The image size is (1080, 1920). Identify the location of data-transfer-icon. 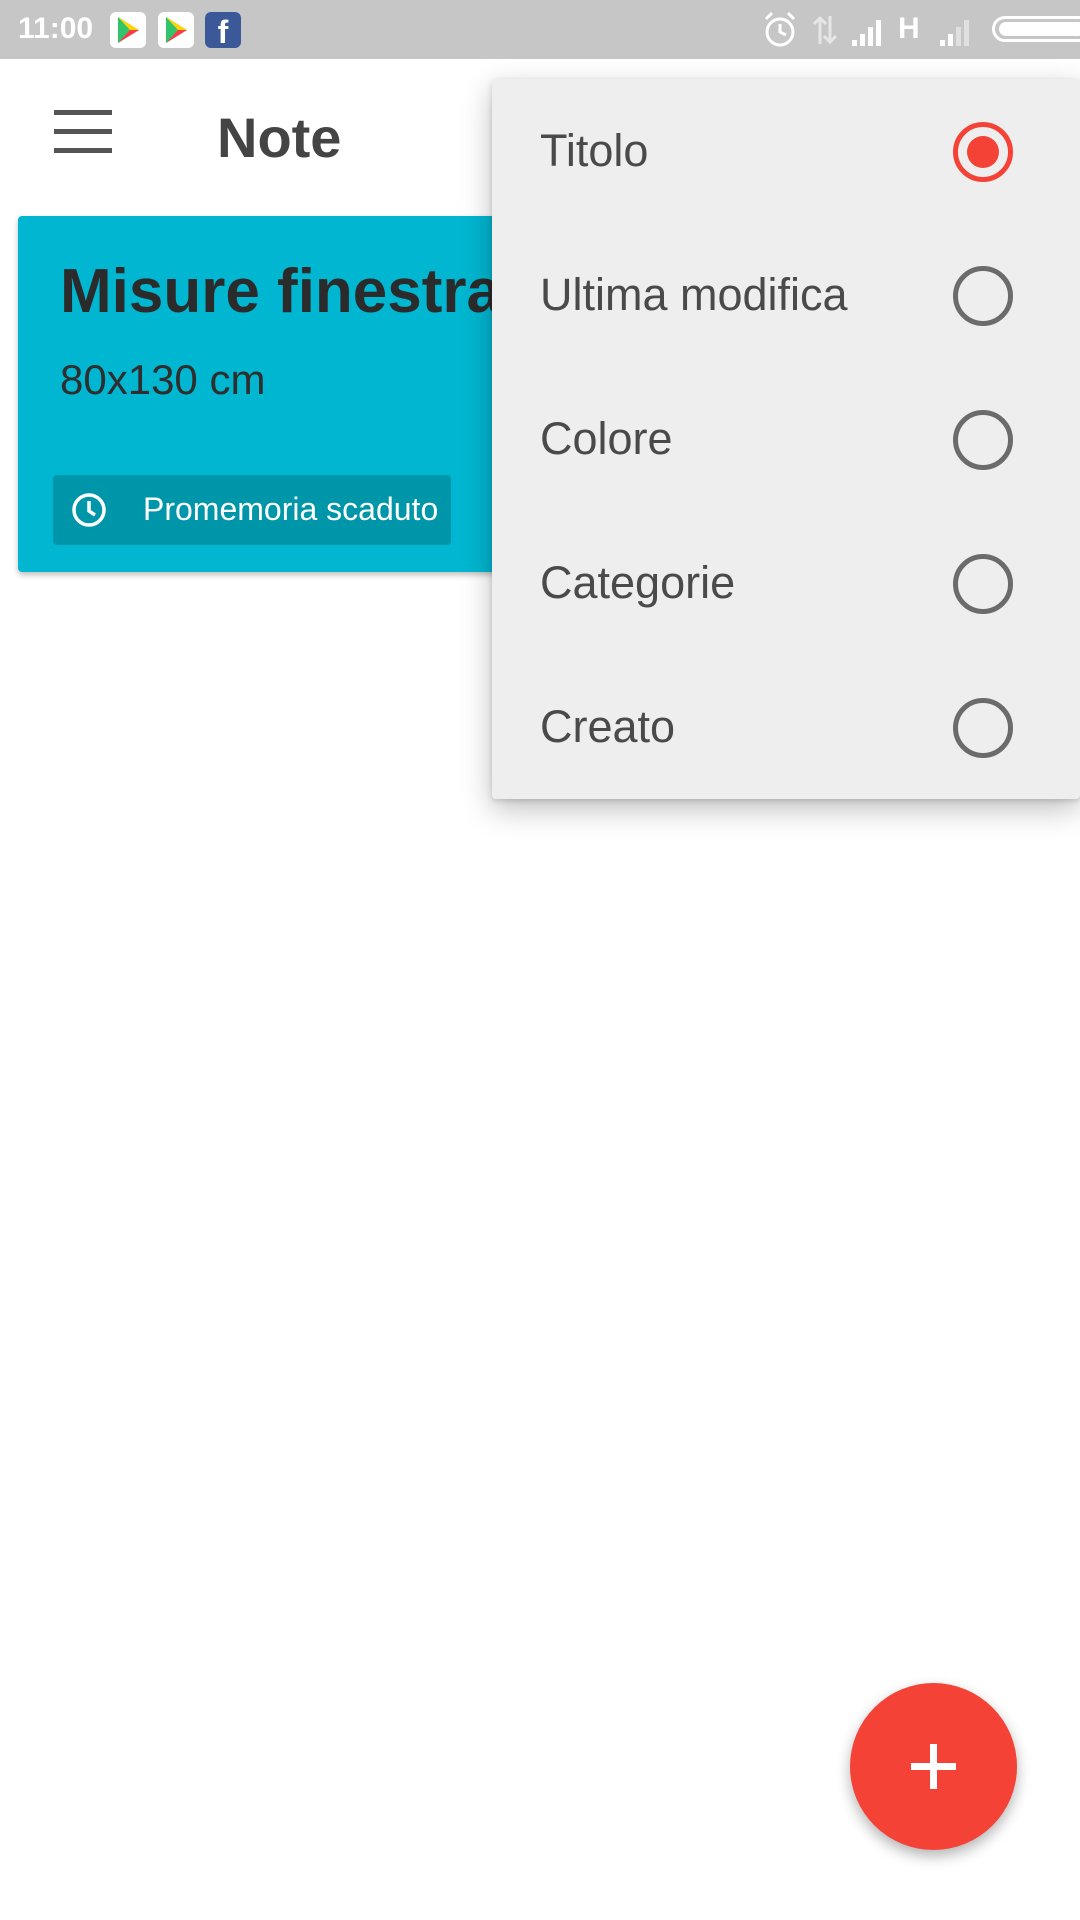
(825, 30).